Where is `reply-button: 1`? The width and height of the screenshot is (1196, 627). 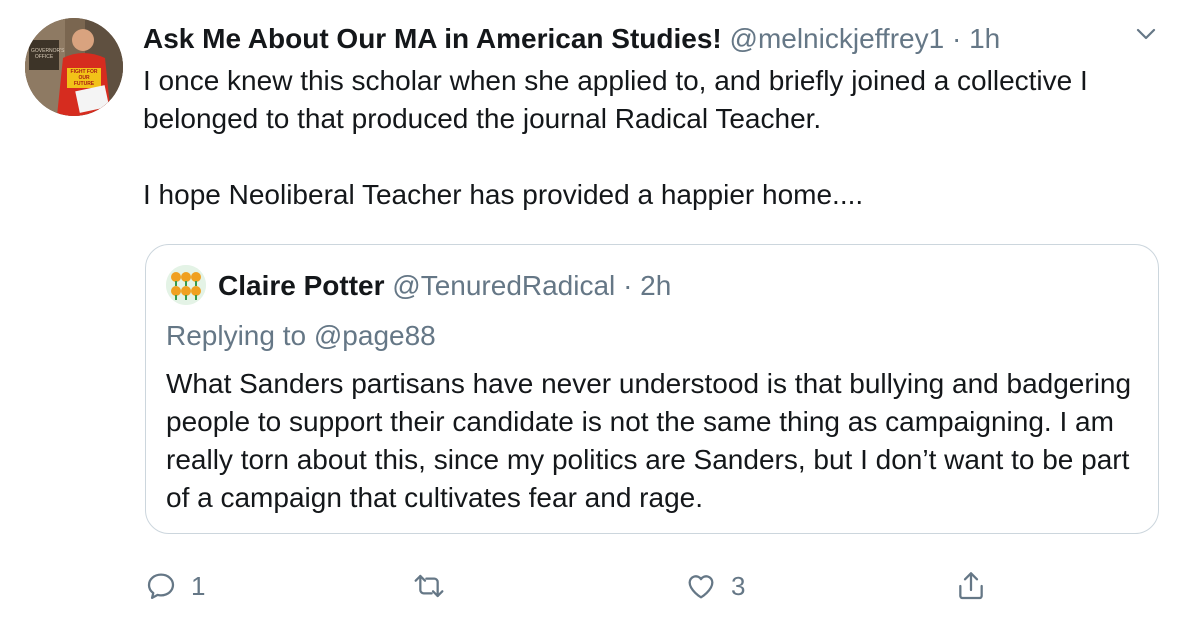
reply-button: 1 is located at coordinates (175, 586).